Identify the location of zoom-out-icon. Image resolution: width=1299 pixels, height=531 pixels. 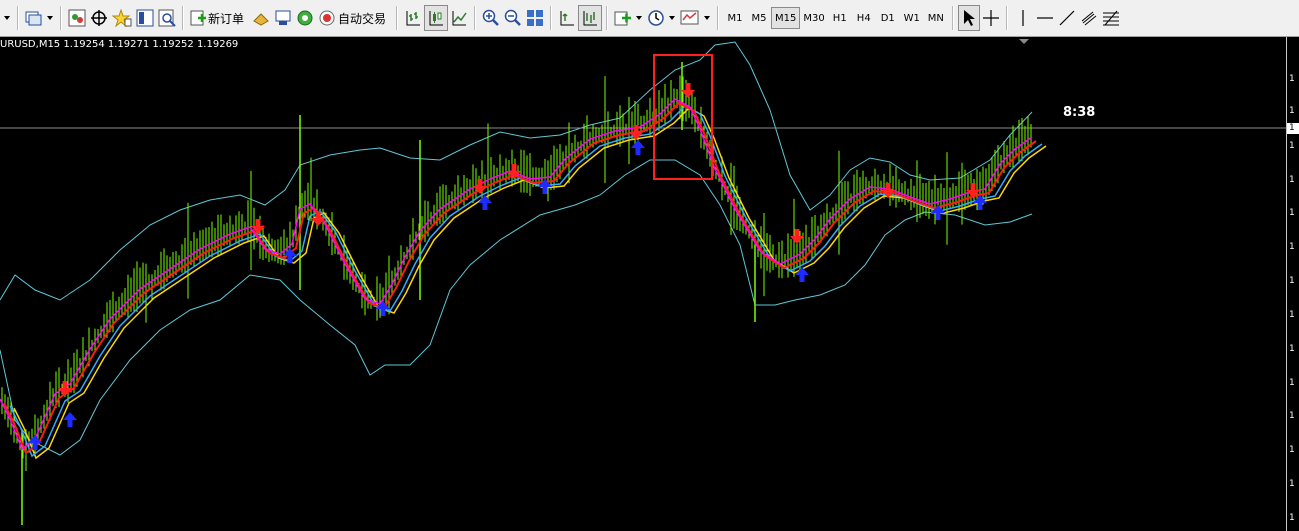
(513, 18).